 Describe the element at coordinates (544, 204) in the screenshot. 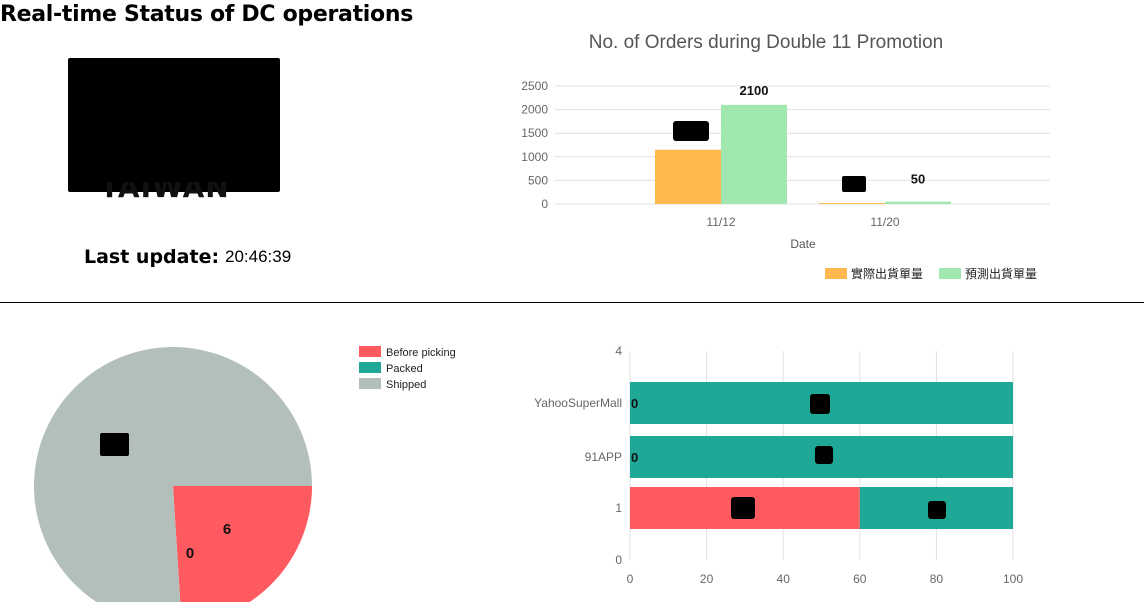

I see `orders-ytick-label: 0` at that location.